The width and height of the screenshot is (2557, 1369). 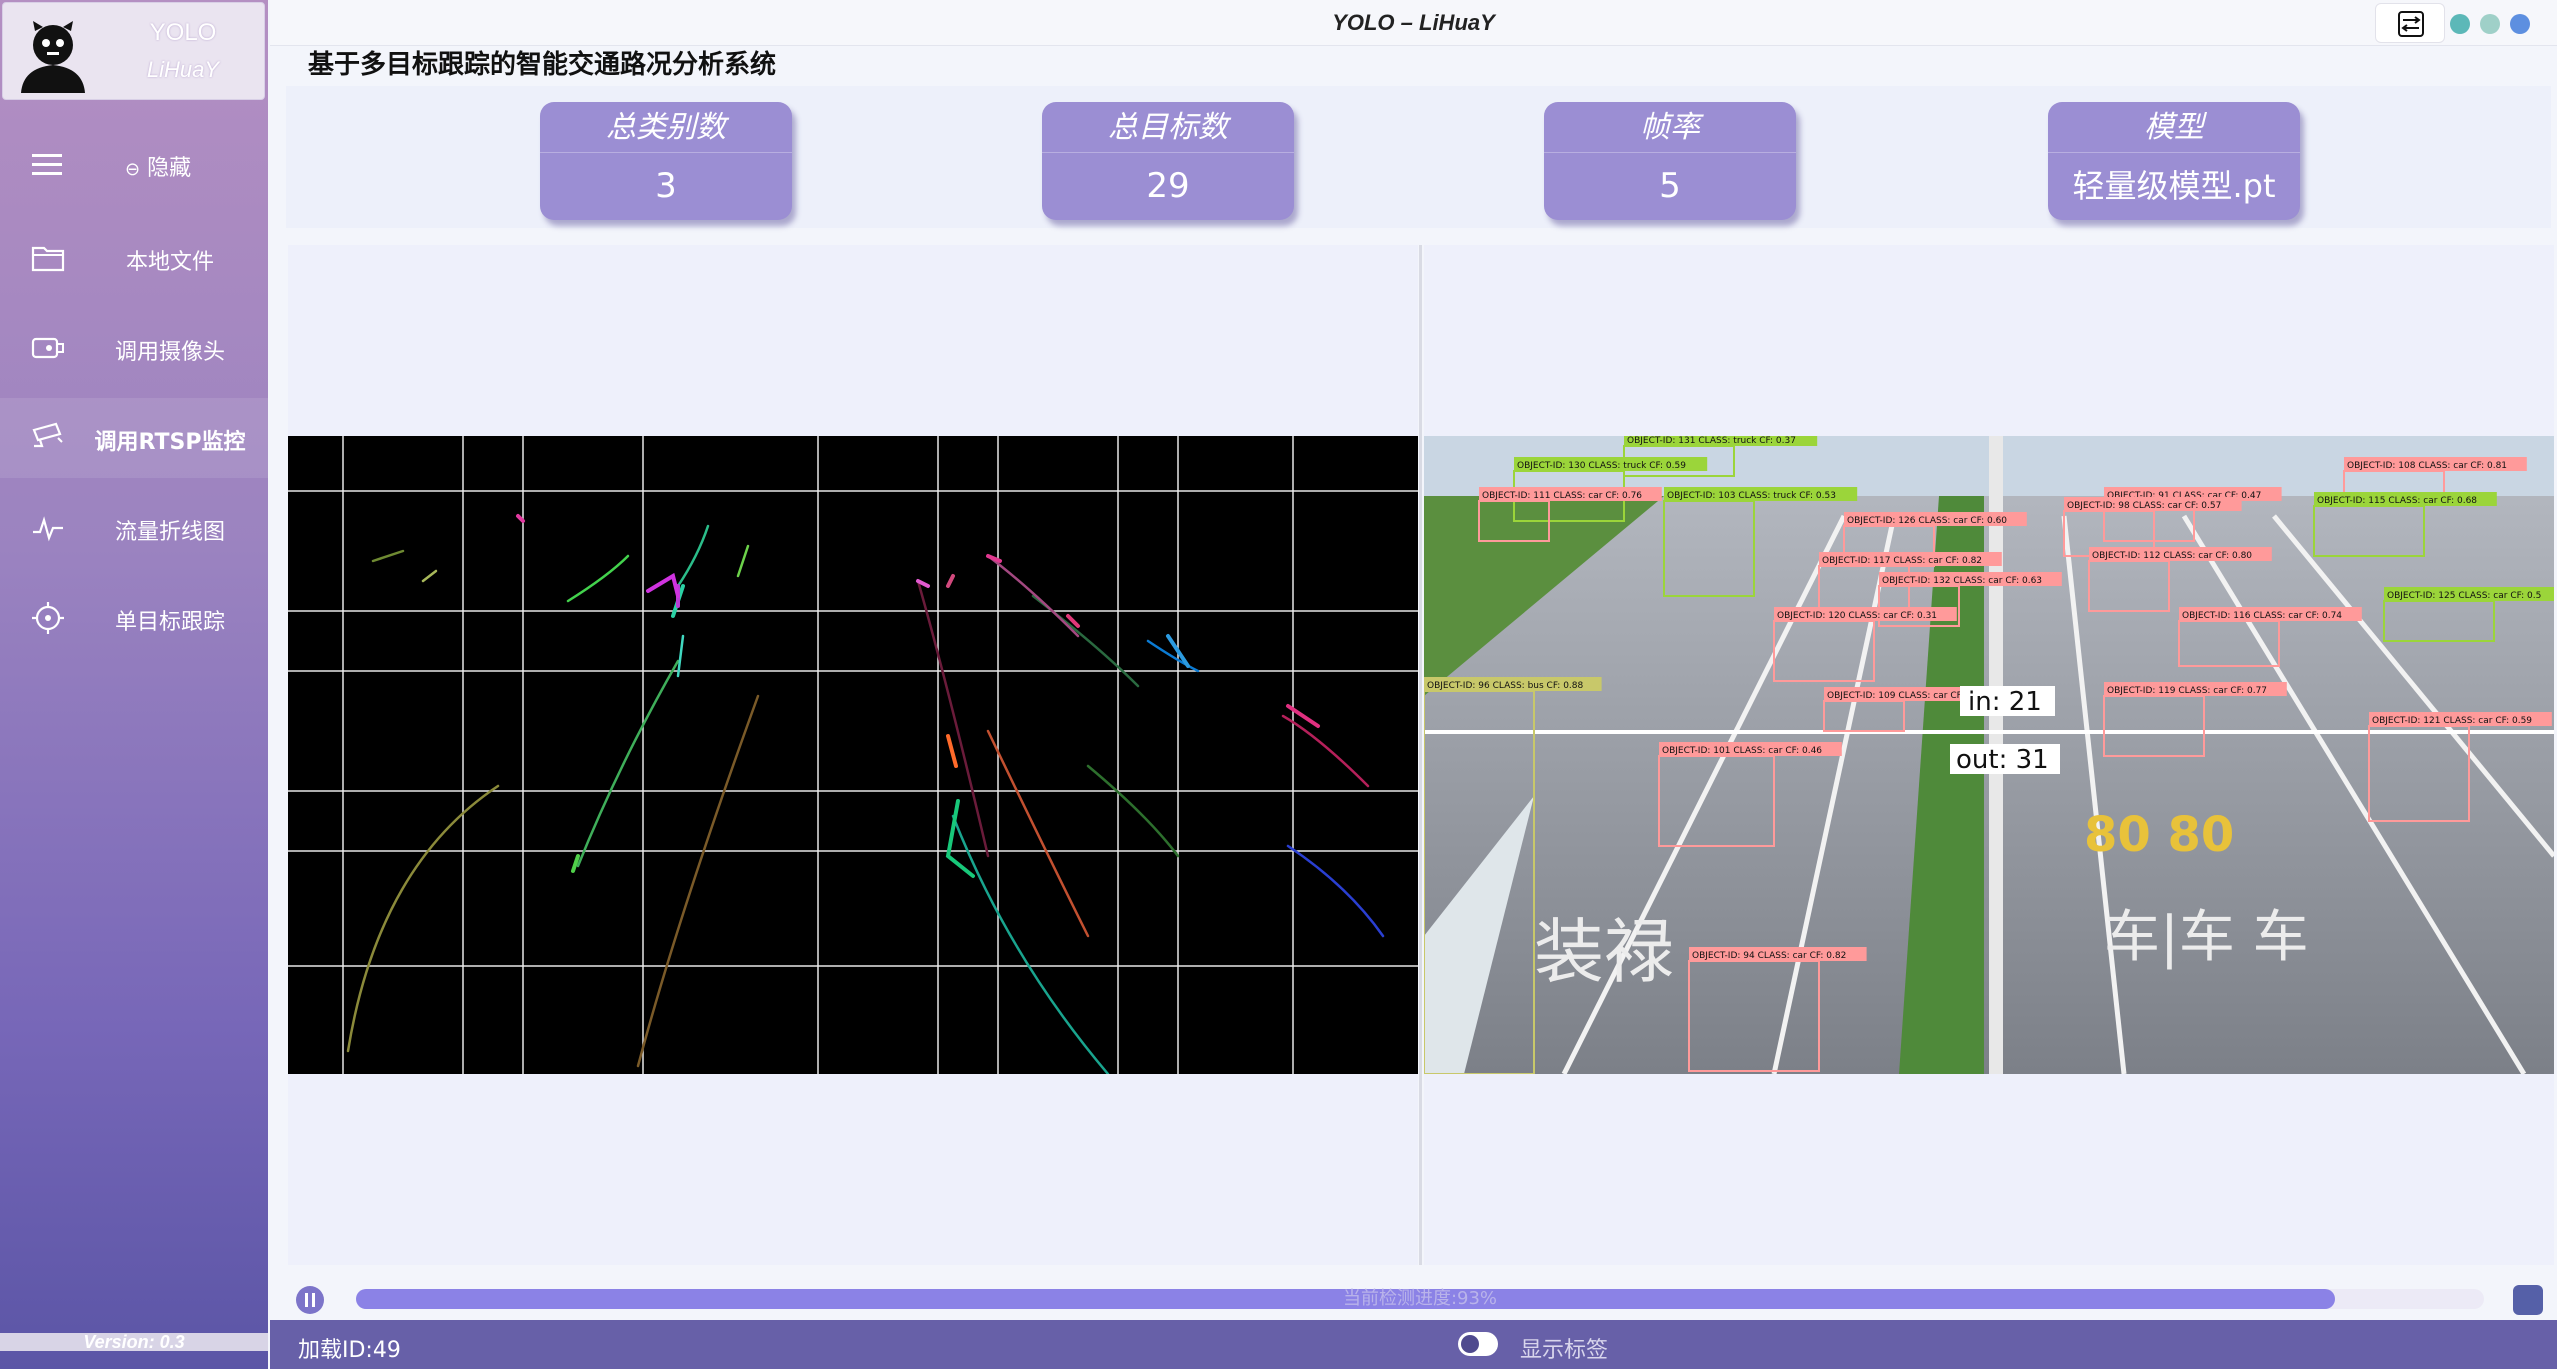 What do you see at coordinates (2262, 616) in the screenshot?
I see `detection-label: OBJECT-ID: 116 CLASS: car CF: 0.74` at bounding box center [2262, 616].